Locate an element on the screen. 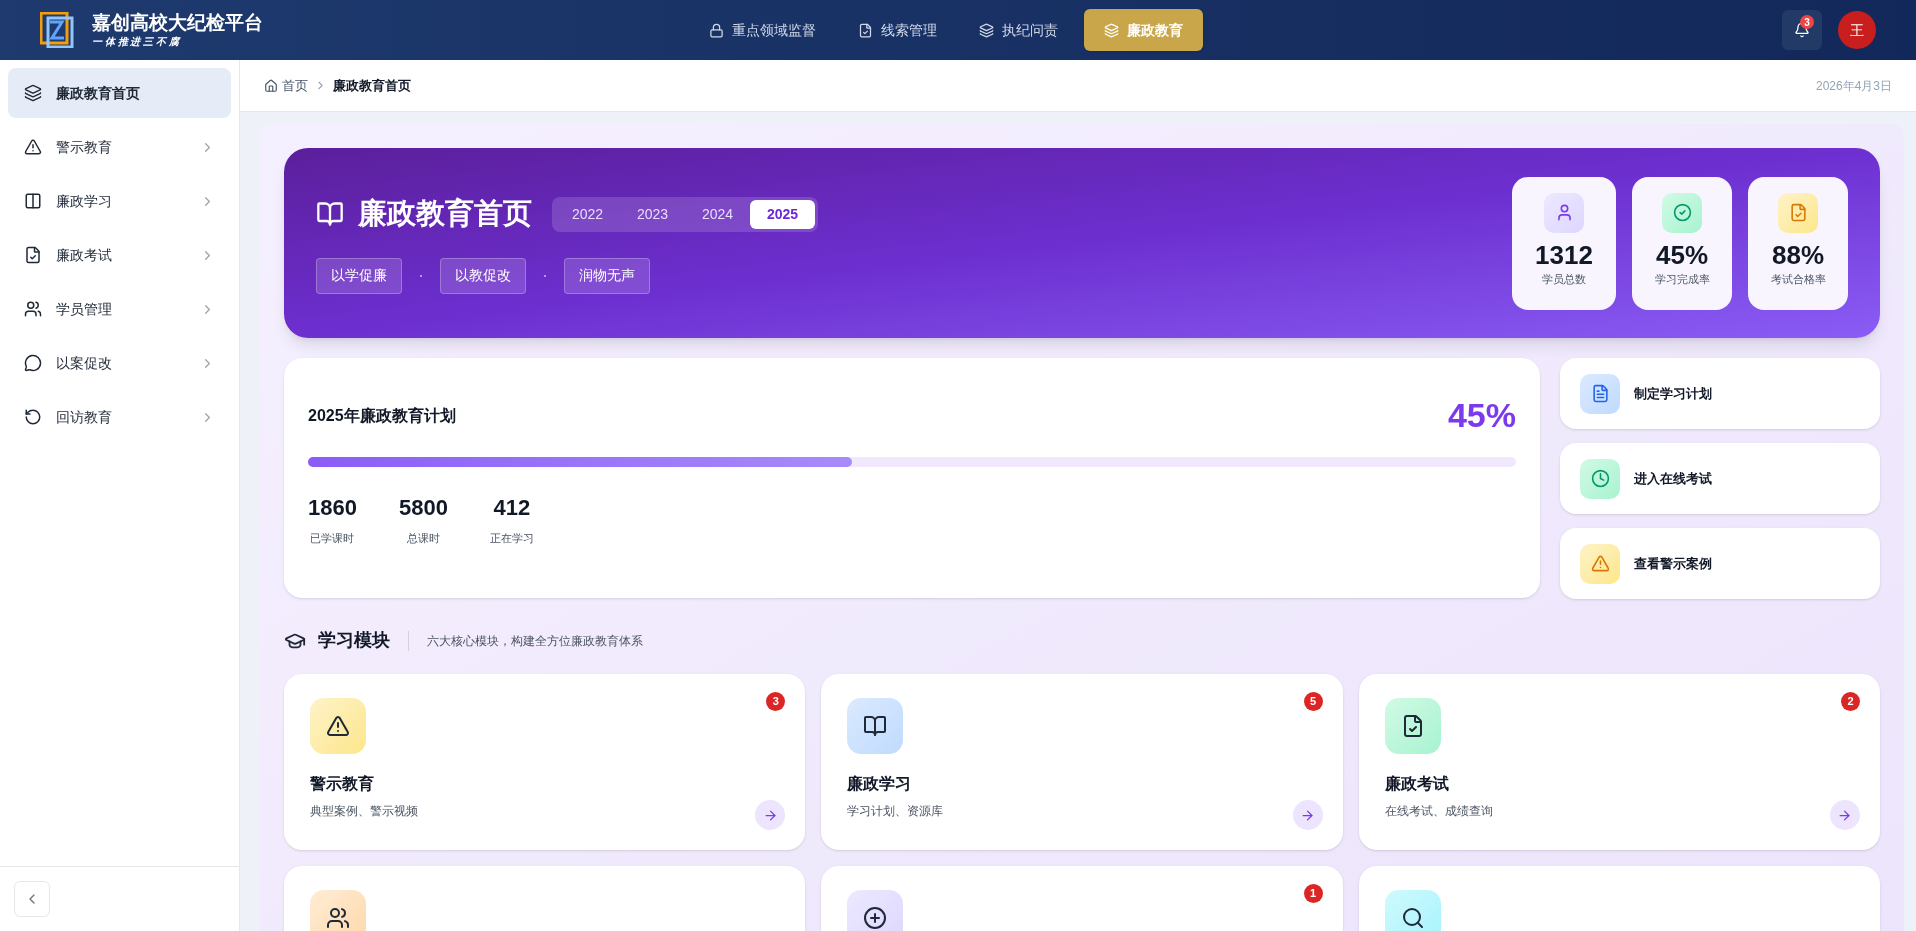 This screenshot has width=1916, height=931. section-title: 学习模块 is located at coordinates (354, 640).